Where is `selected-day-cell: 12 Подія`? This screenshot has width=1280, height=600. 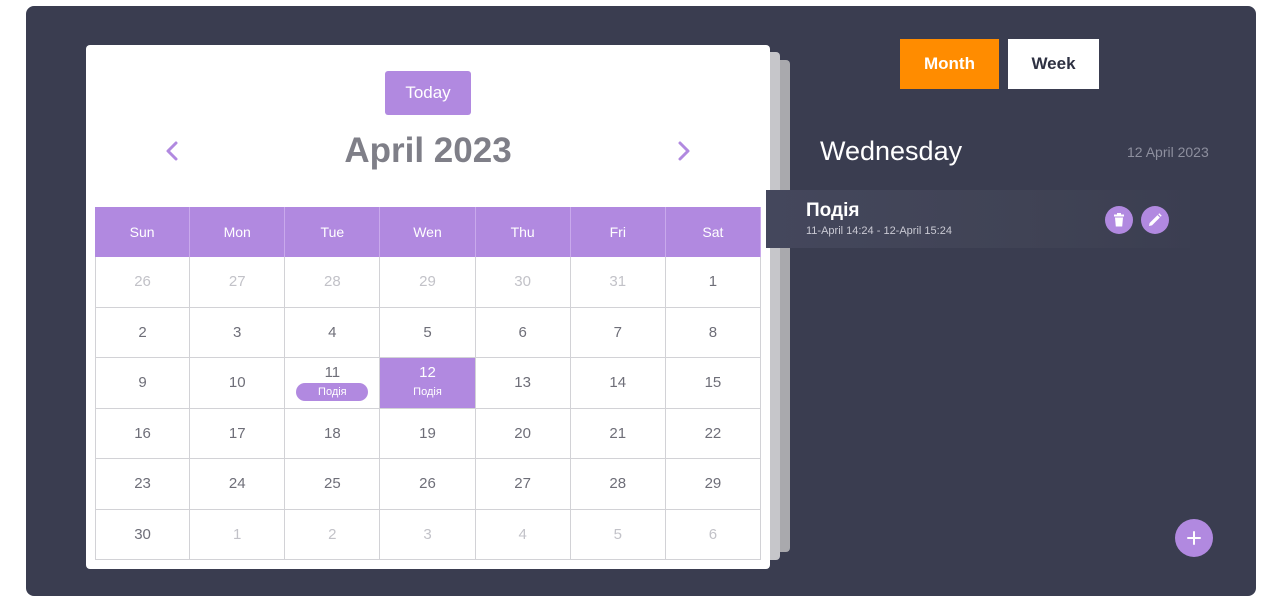 selected-day-cell: 12 Подія is located at coordinates (428, 383).